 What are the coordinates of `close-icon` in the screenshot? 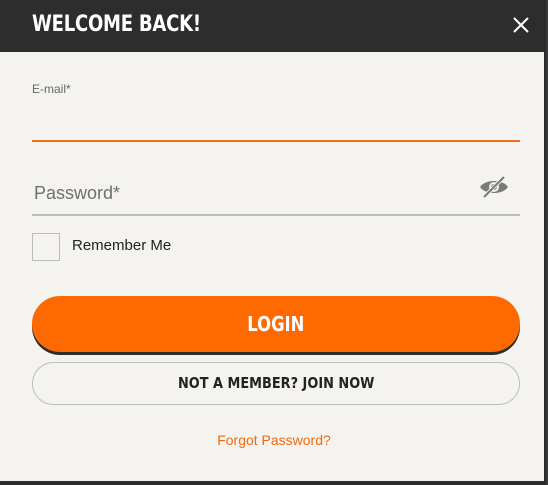 It's located at (521, 25).